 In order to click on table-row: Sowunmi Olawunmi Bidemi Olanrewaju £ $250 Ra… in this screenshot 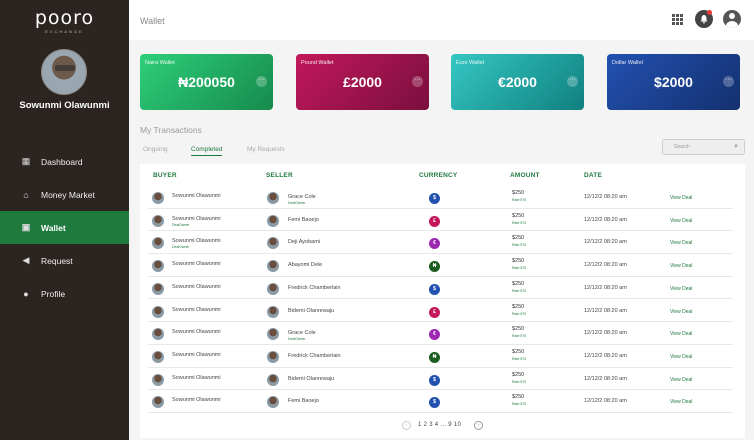, I will do `click(440, 311)`.